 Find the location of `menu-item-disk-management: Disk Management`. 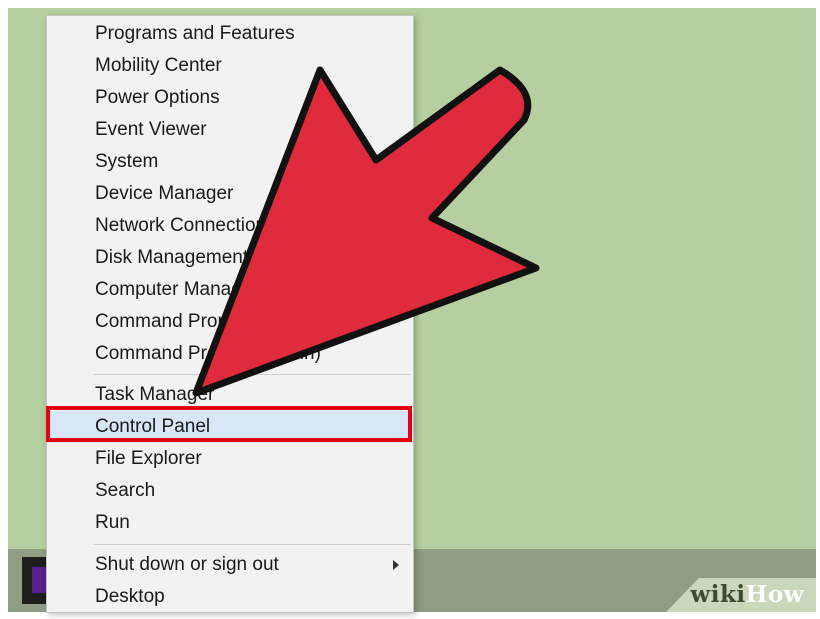

menu-item-disk-management: Disk Management is located at coordinates (230, 258).